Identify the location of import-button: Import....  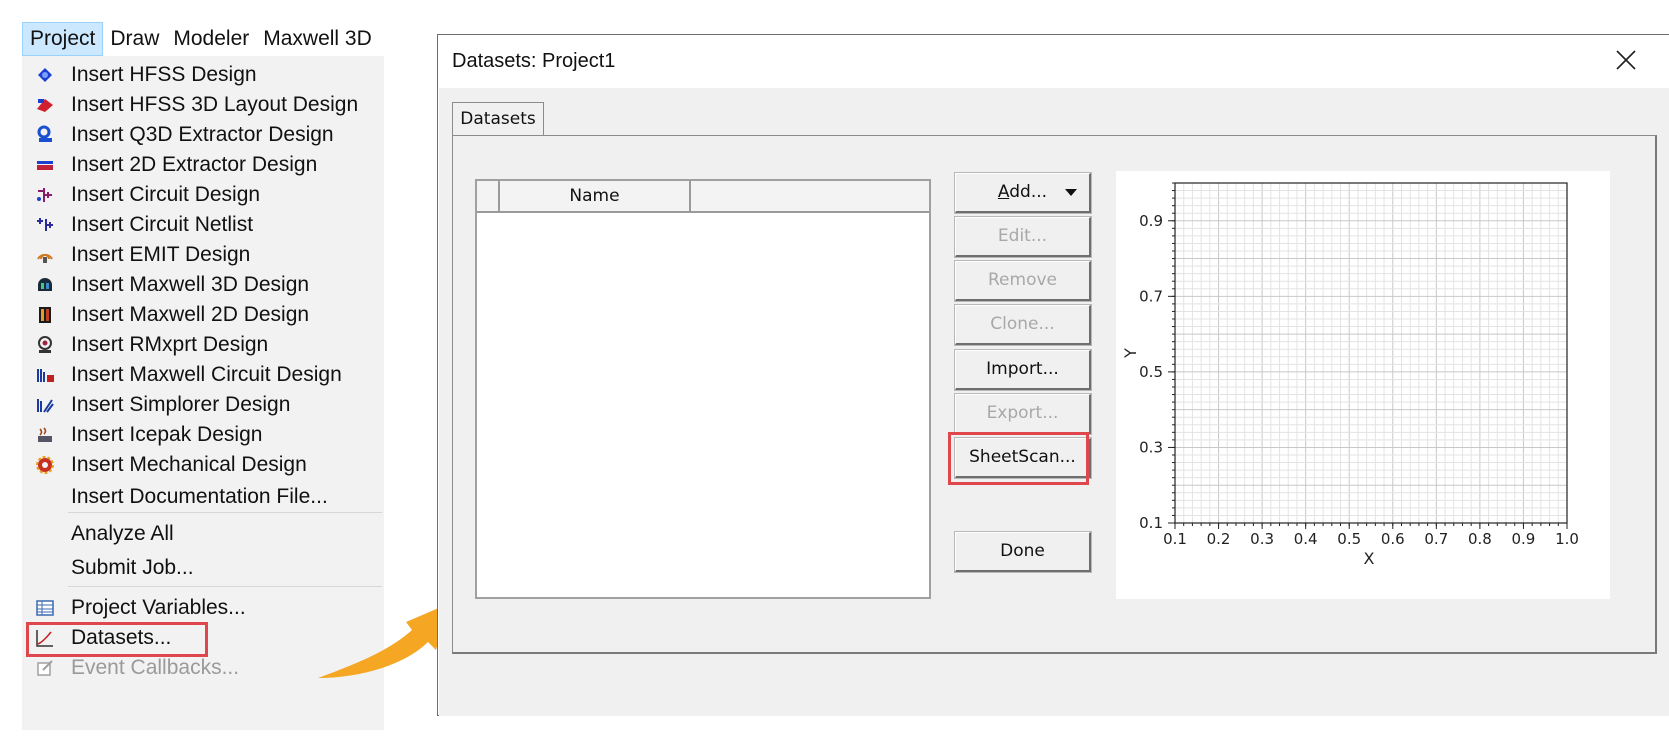
(1023, 370).